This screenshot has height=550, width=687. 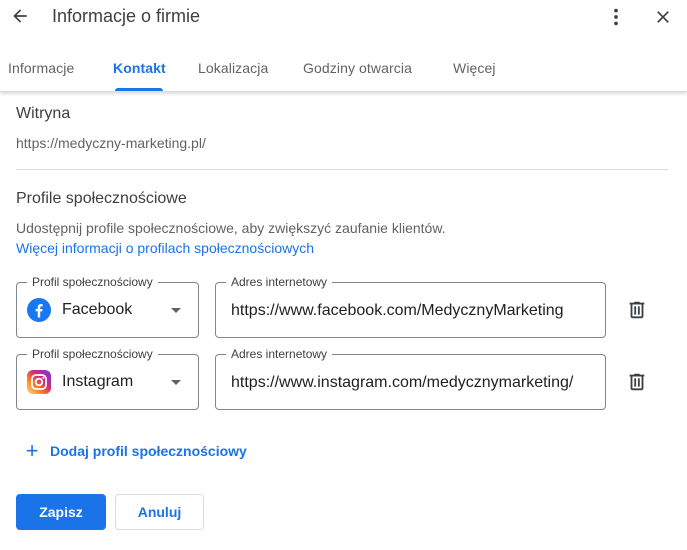 I want to click on more-options-button, so click(x=616, y=17).